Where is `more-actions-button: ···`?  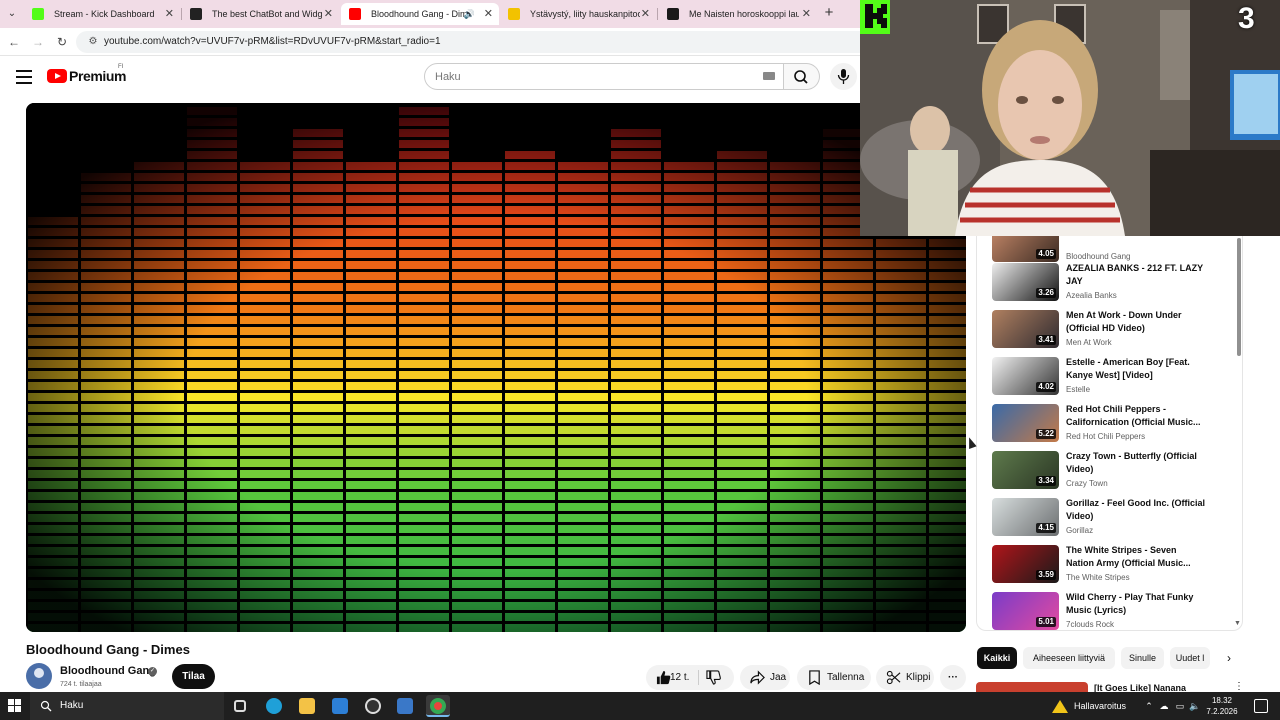 more-actions-button: ··· is located at coordinates (953, 677).